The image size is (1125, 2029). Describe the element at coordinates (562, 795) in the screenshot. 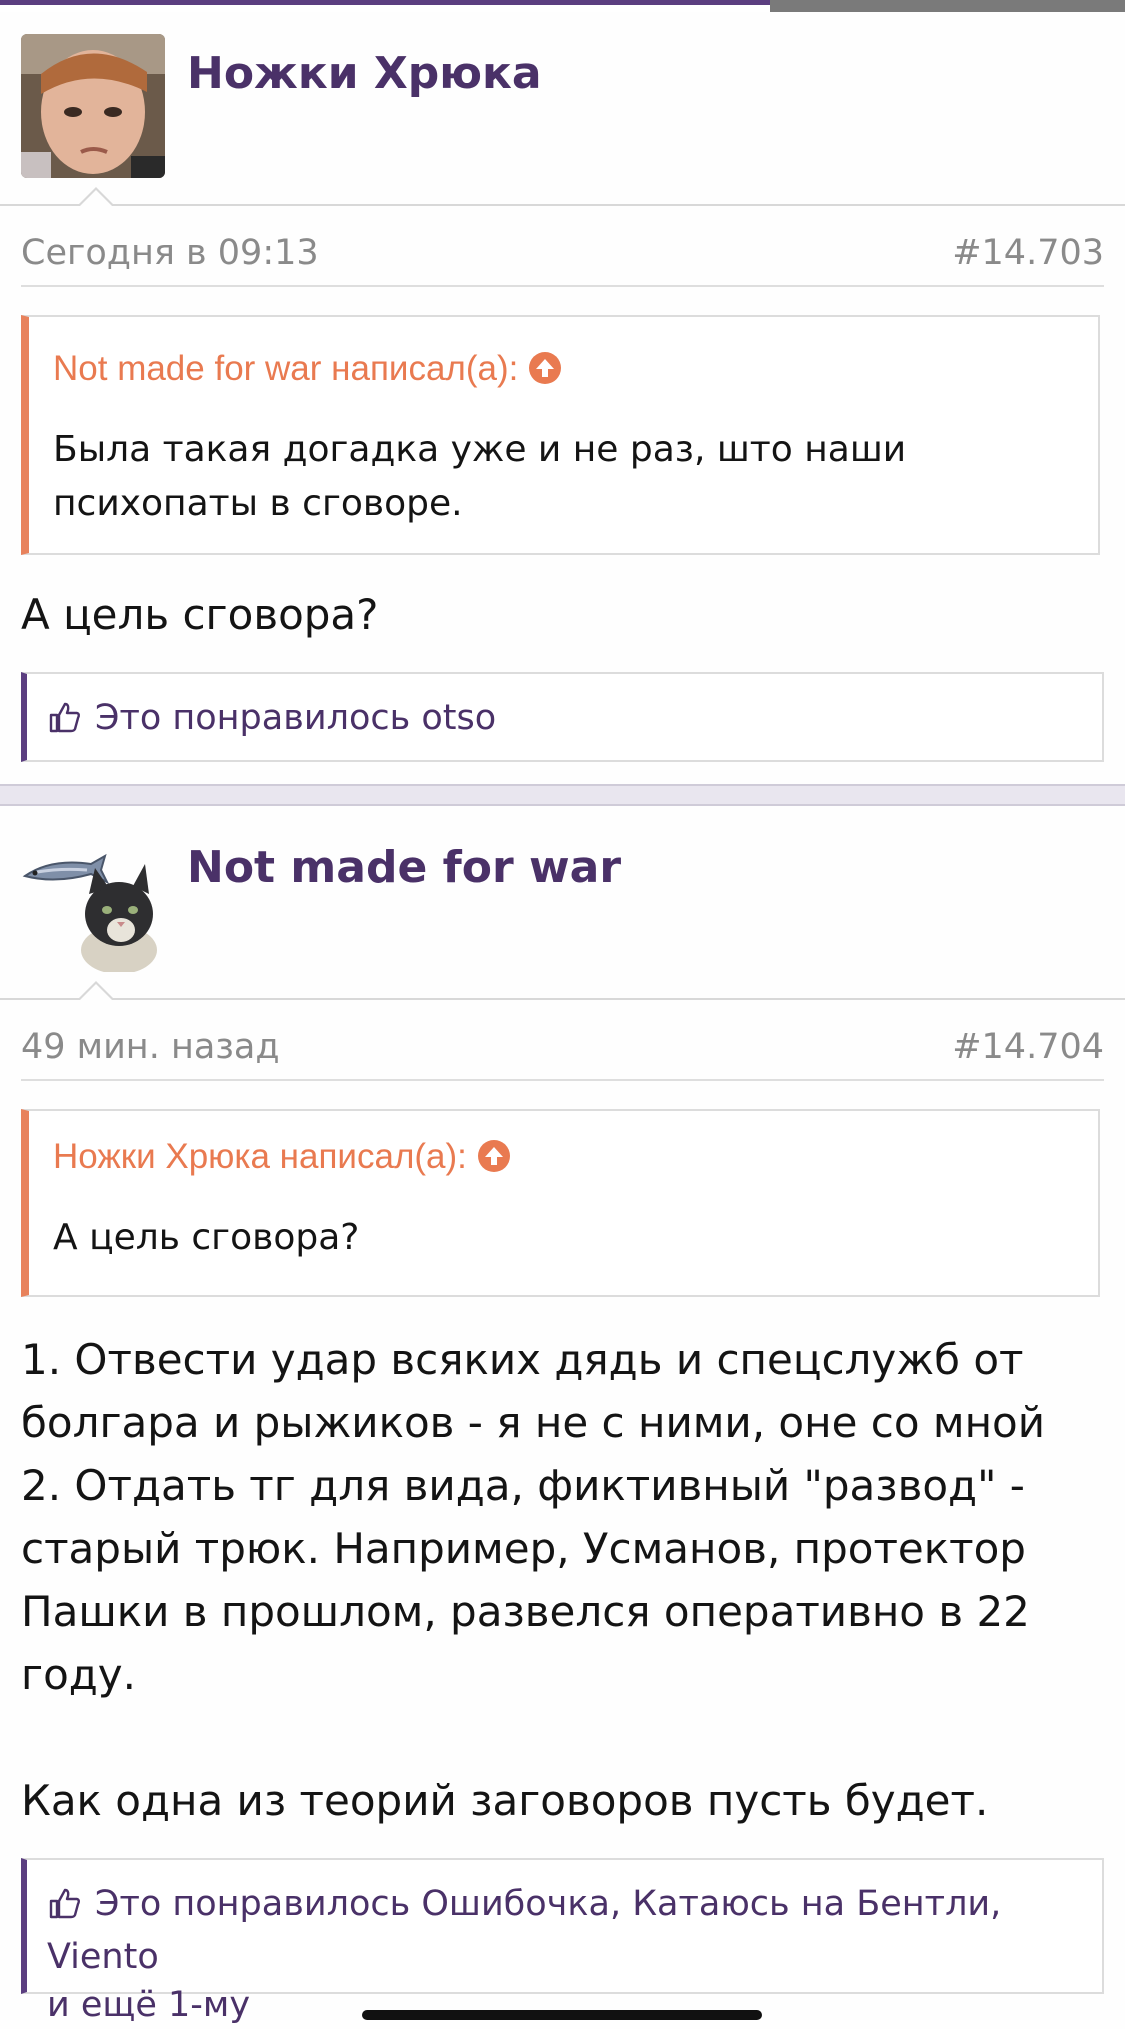

I see `post-separator` at that location.